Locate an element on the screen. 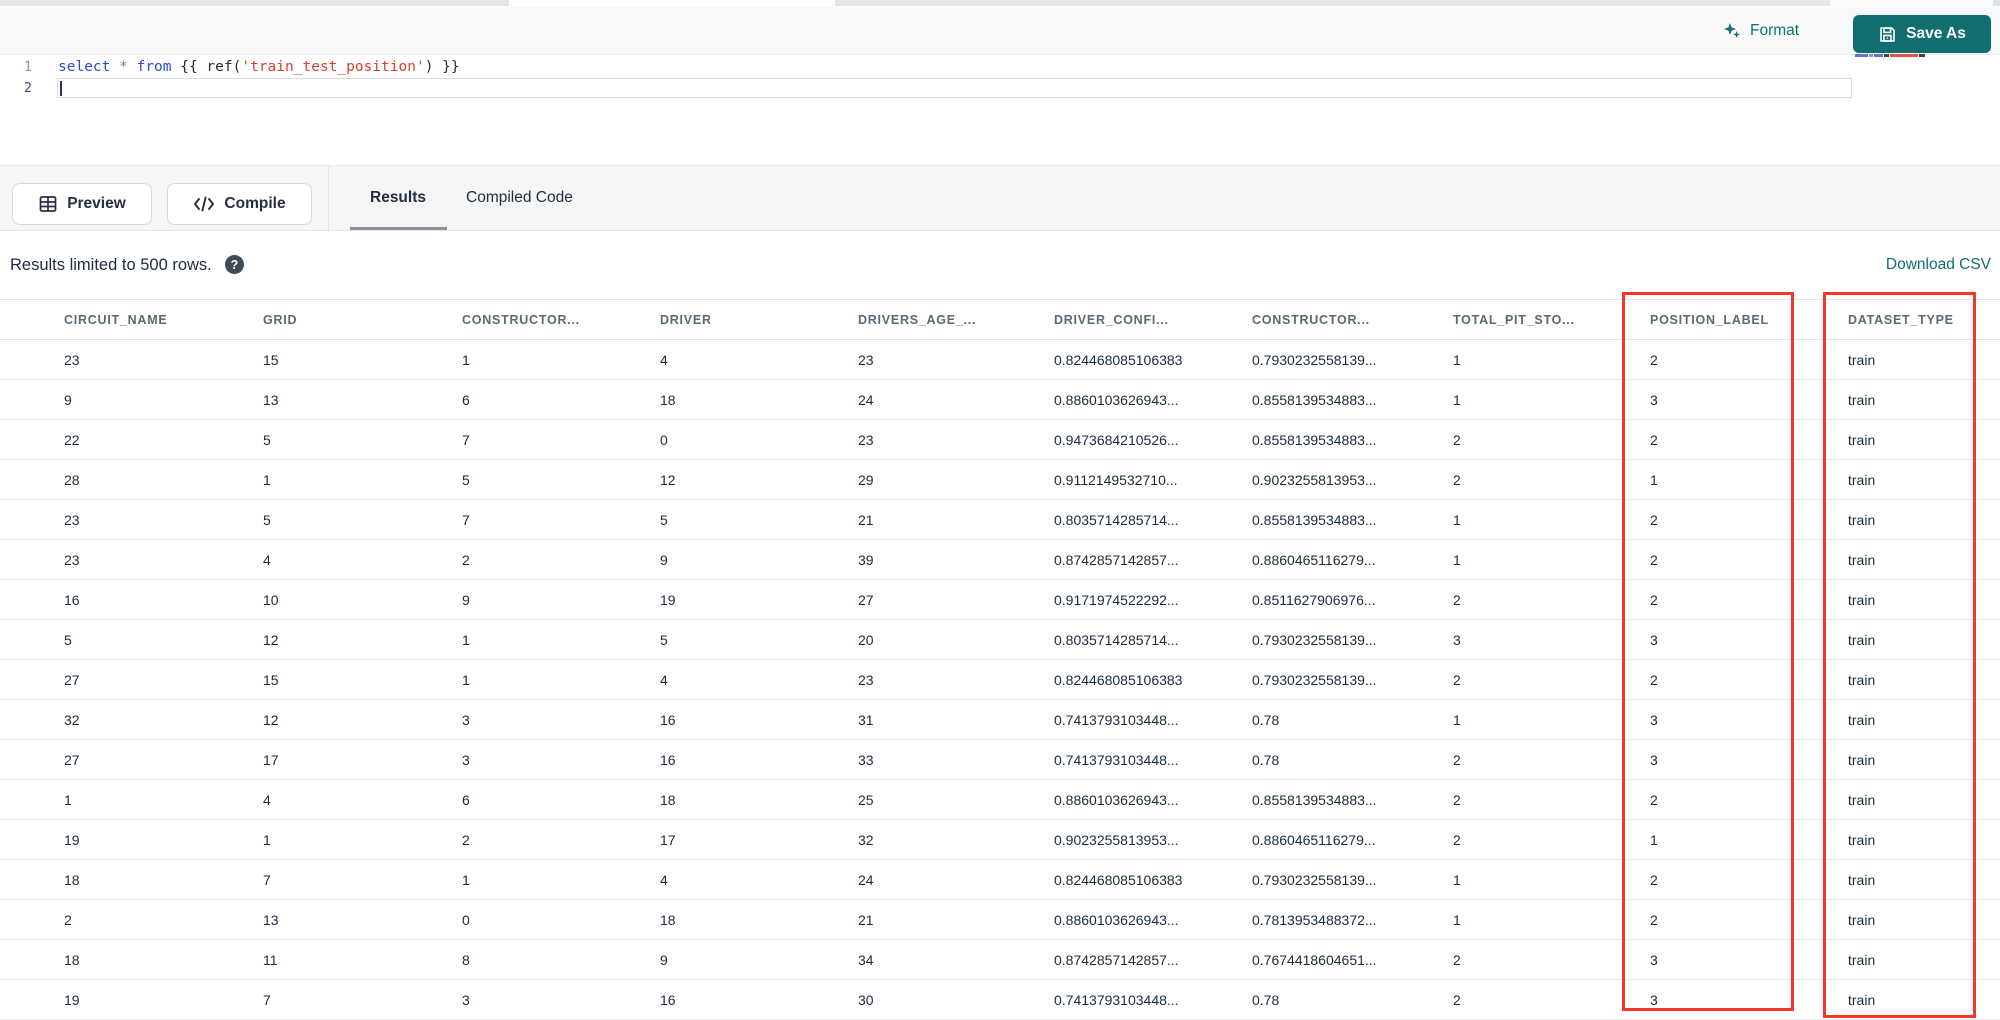 The height and width of the screenshot is (1020, 2000). table-cell: 33 is located at coordinates (866, 759).